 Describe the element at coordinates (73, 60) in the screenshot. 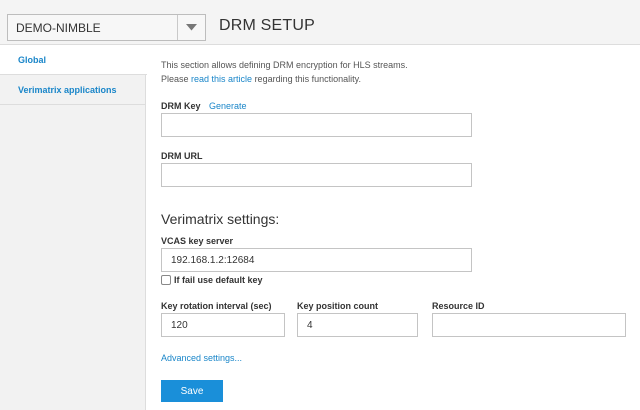

I see `sidebar-item-global: Global` at that location.